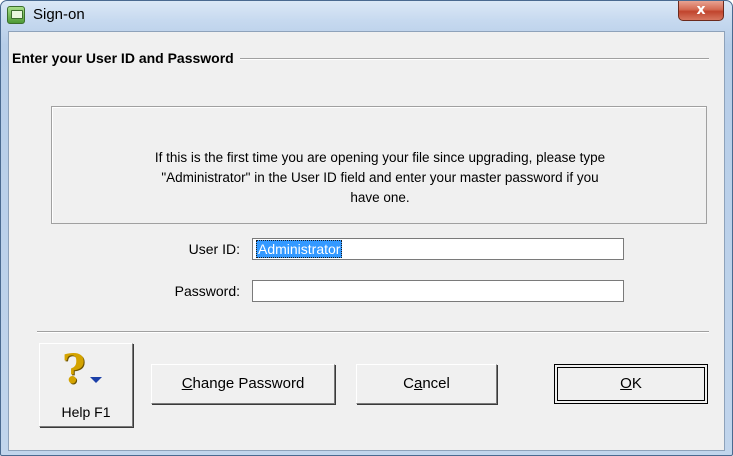 The width and height of the screenshot is (733, 456). What do you see at coordinates (438, 249) in the screenshot?
I see `user-id-field: Administrator` at bounding box center [438, 249].